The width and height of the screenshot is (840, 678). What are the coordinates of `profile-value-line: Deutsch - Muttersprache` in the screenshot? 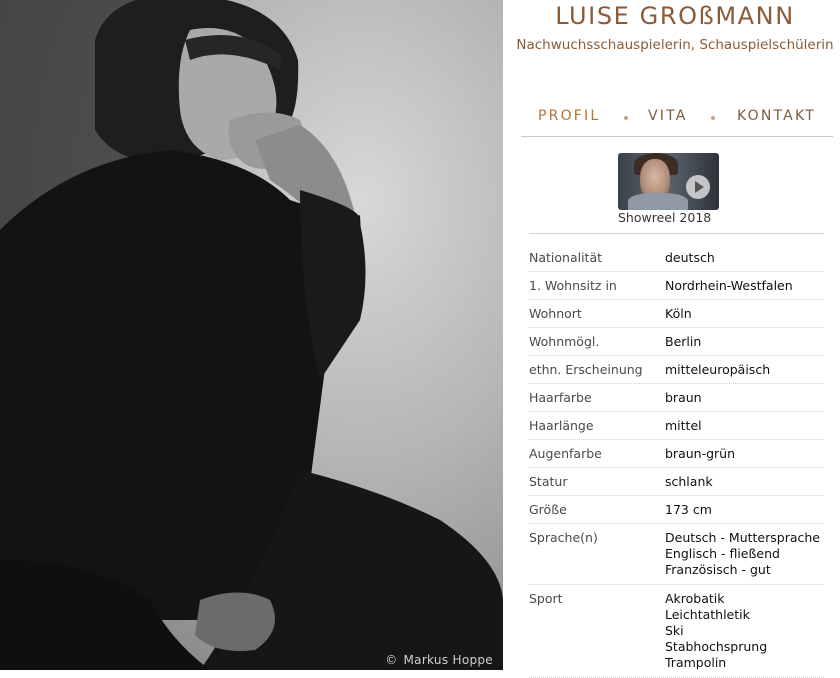 It's located at (742, 537).